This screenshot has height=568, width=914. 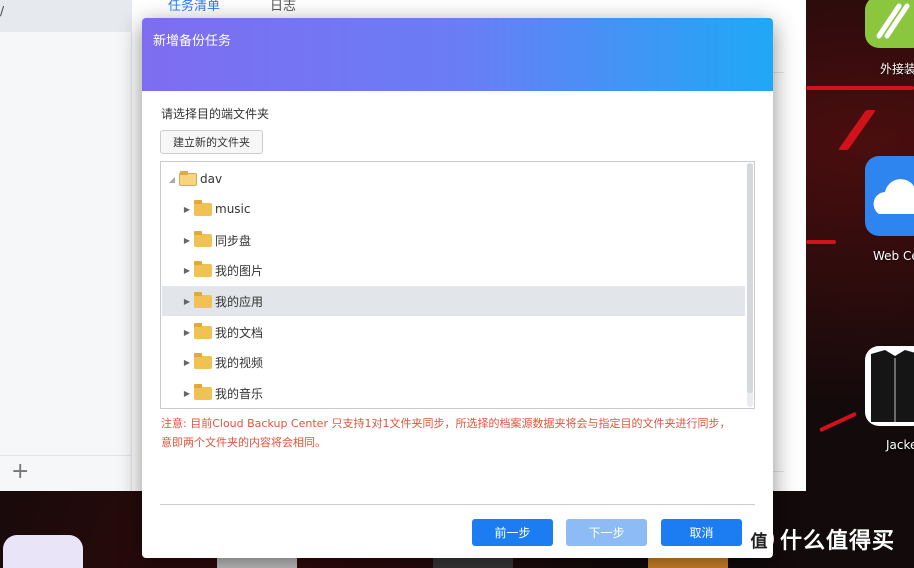 What do you see at coordinates (778, 272) in the screenshot?
I see `app-content-panel` at bounding box center [778, 272].